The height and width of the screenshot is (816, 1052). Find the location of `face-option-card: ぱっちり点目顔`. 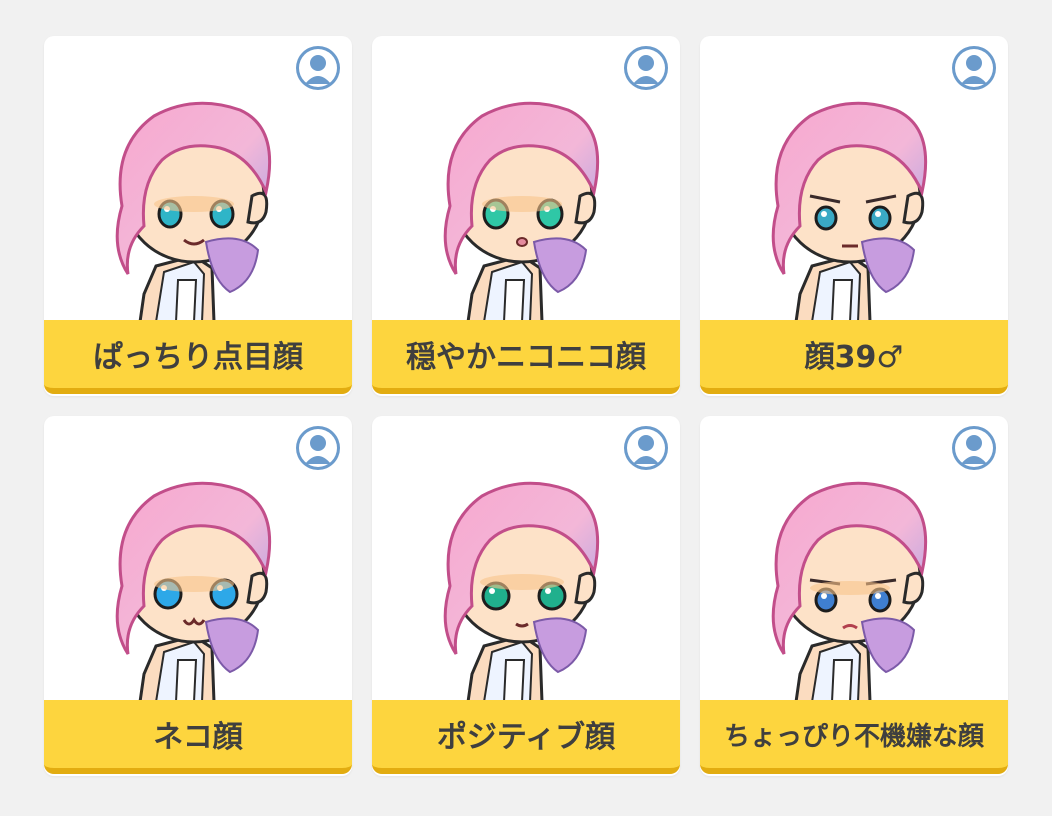

face-option-card: ぱっちり点目顔 is located at coordinates (198, 216).